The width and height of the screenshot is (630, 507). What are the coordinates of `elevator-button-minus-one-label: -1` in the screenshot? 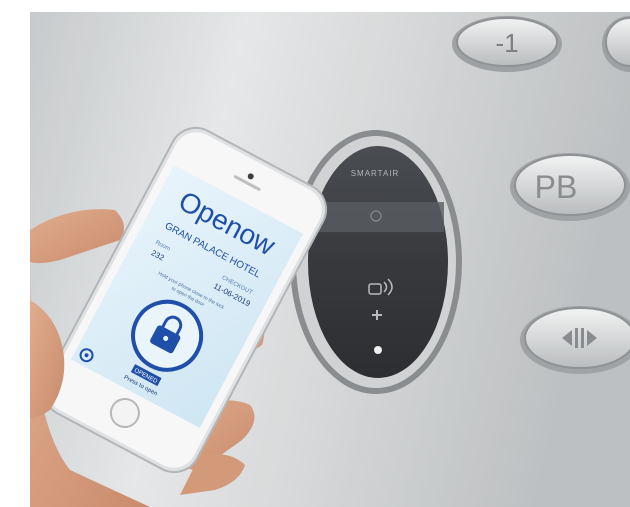 It's located at (506, 43).